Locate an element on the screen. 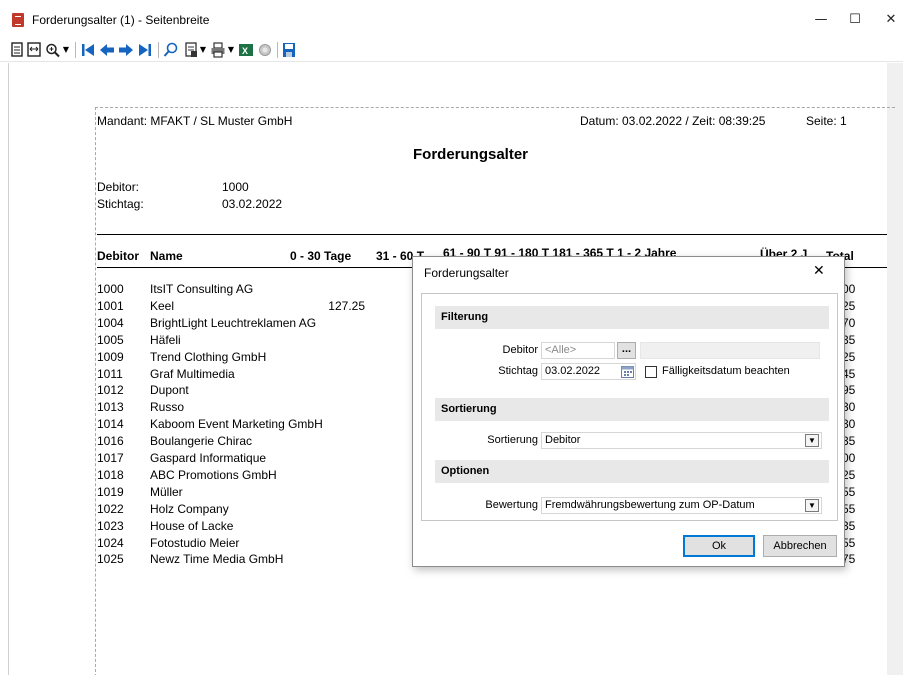  header-rule is located at coordinates (492, 234).